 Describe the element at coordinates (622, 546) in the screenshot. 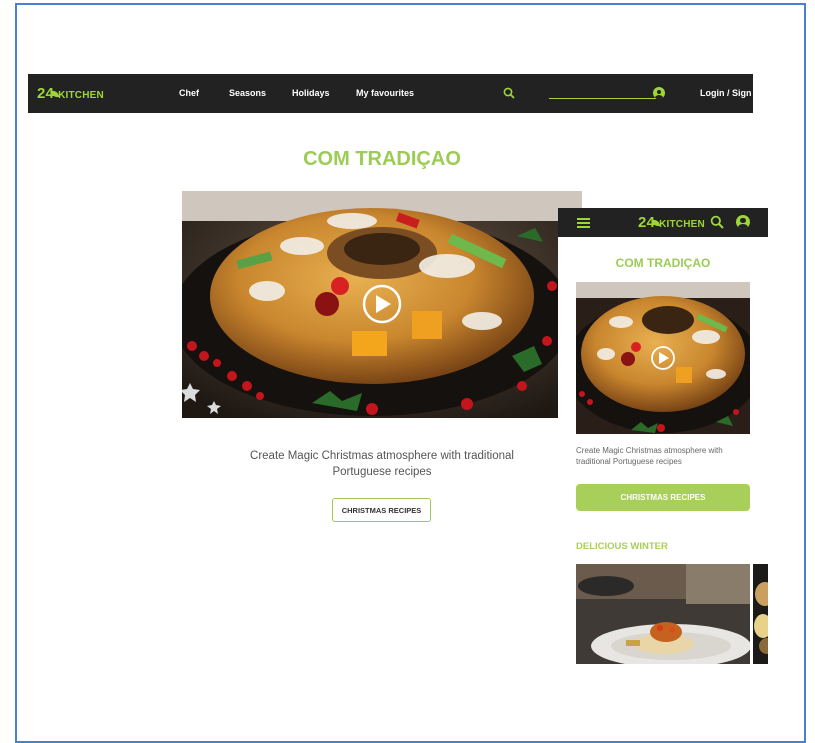

I see `section-title-delicious-winter: DELICIOUS WINTER` at that location.